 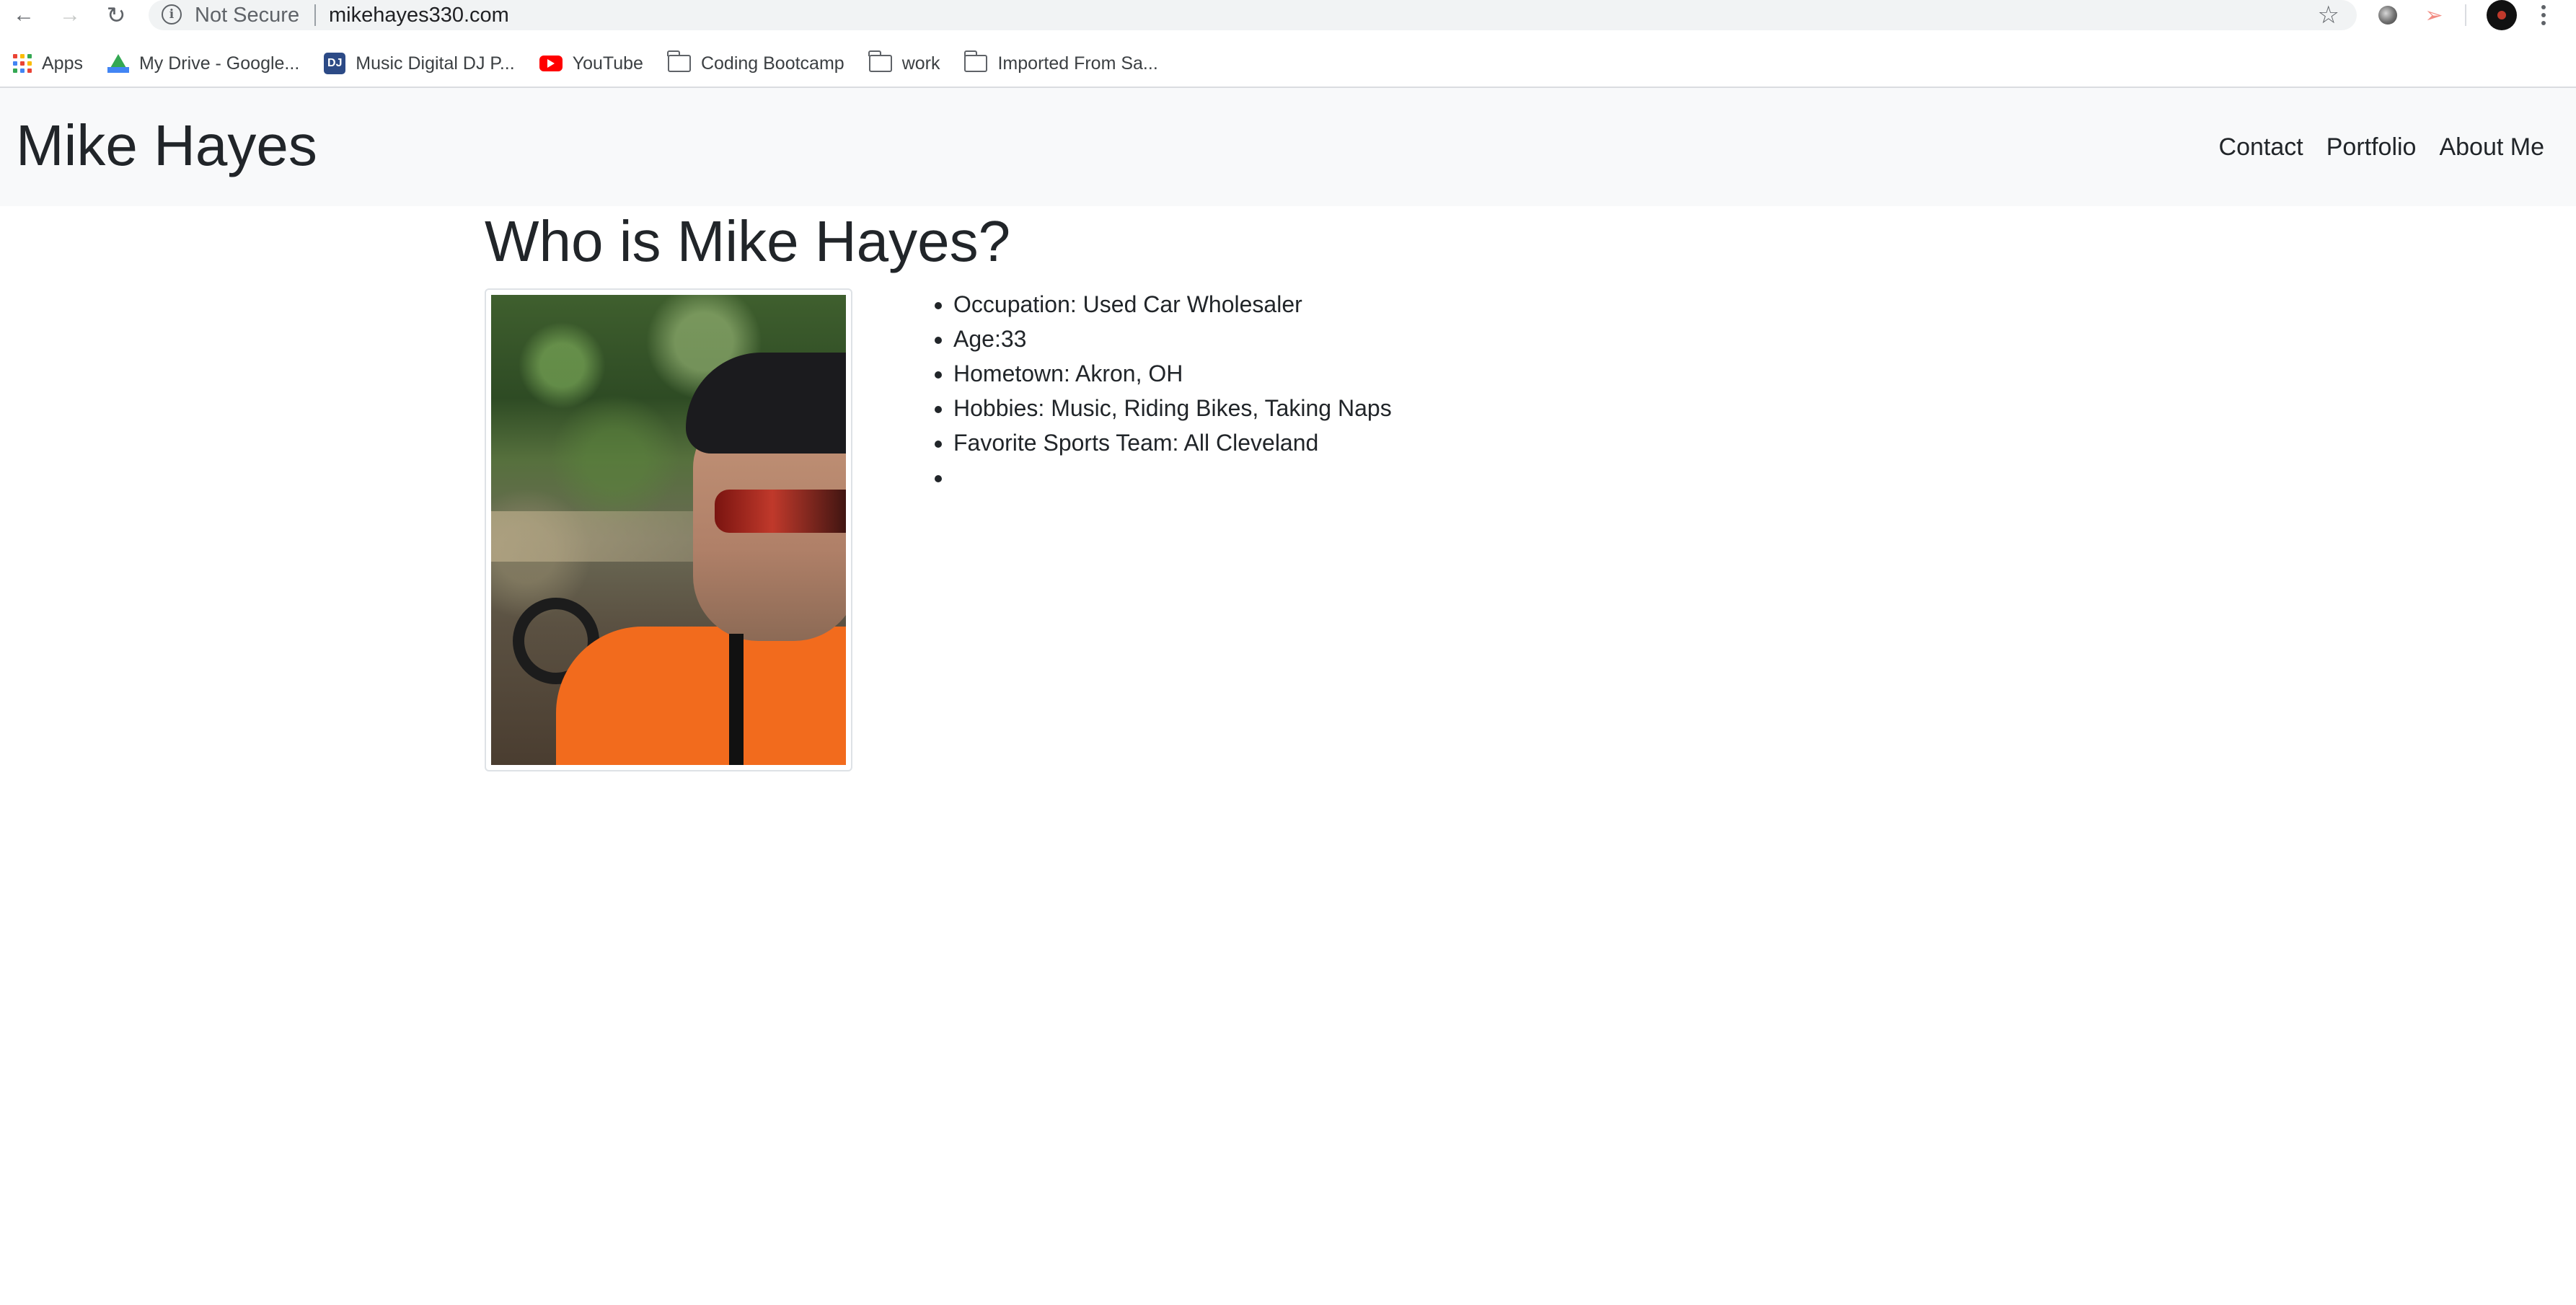 I want to click on list-item, so click(x=1172, y=477).